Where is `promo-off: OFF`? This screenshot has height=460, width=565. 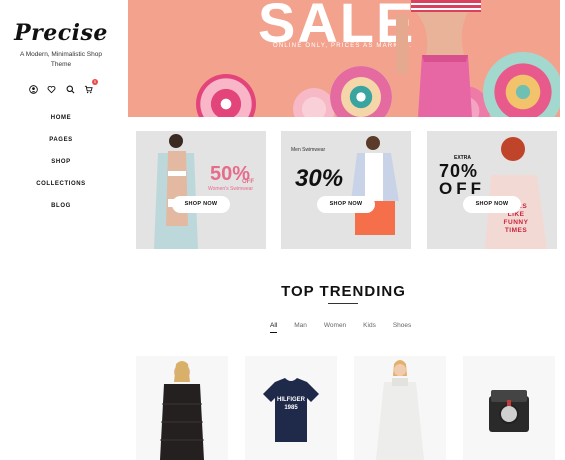
promo-off: OFF is located at coordinates (248, 182).